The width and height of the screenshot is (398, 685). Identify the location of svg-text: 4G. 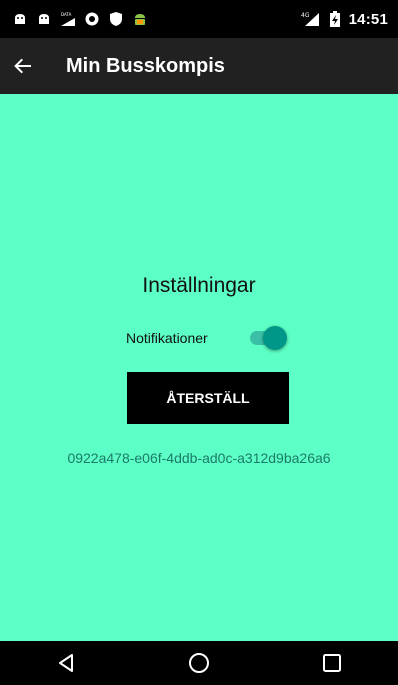
(305, 15).